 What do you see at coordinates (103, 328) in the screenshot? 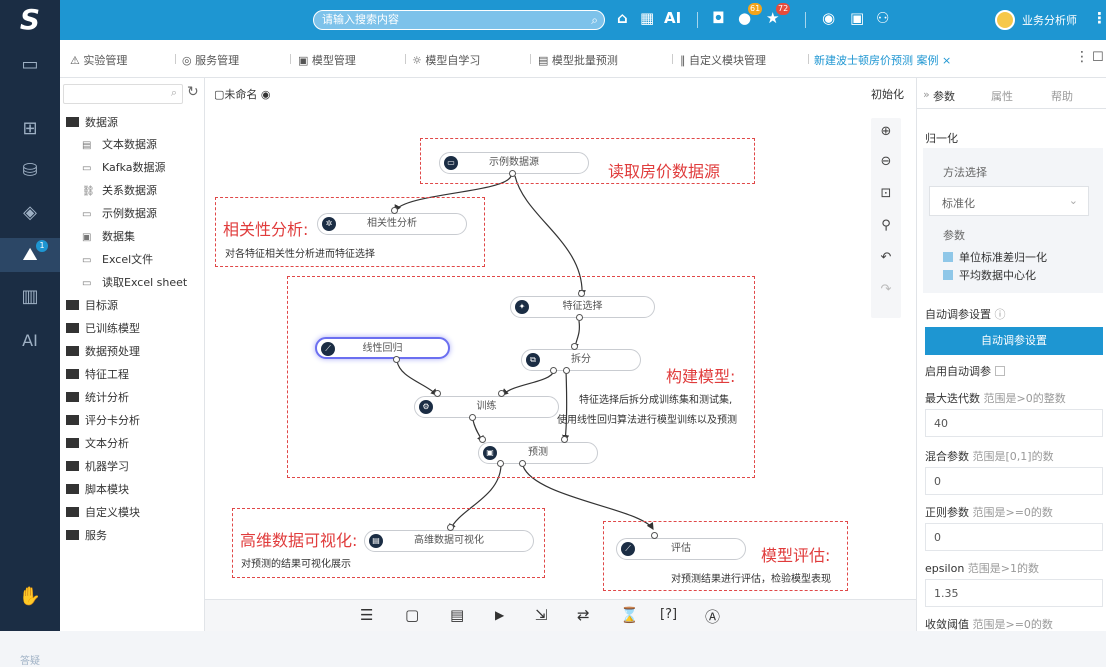
I see `tree-folder: 已训练模型` at bounding box center [103, 328].